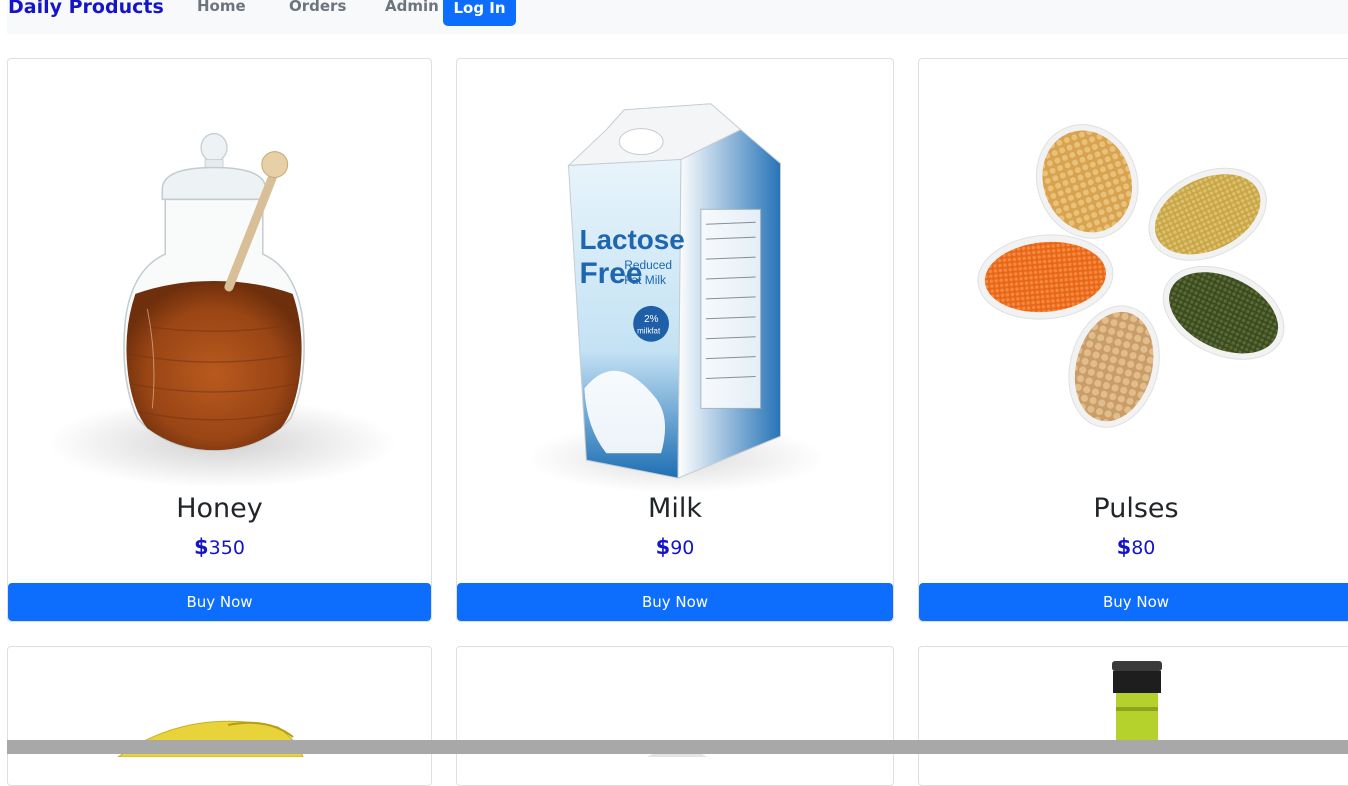 This screenshot has height=786, width=1348. What do you see at coordinates (1136, 547) in the screenshot?
I see `product-price: $80` at bounding box center [1136, 547].